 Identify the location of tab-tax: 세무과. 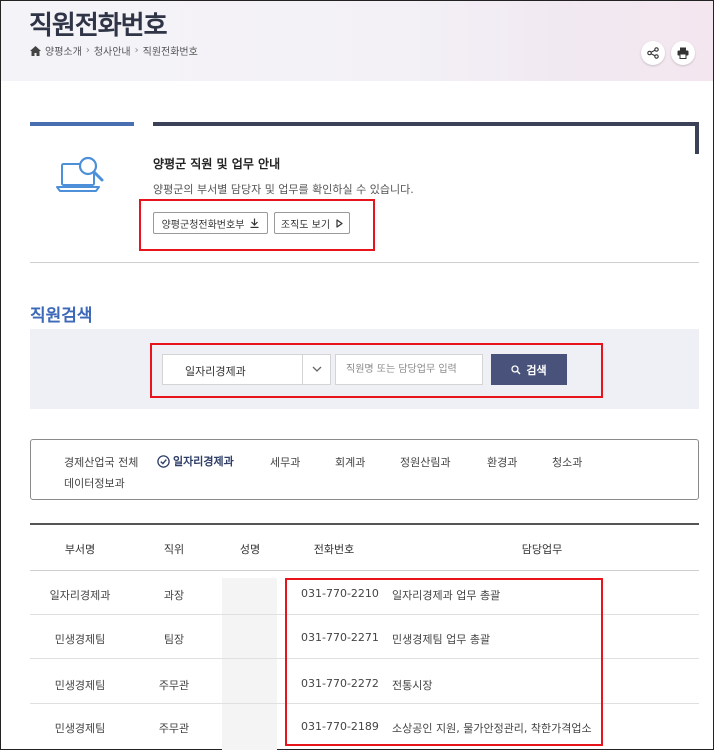
(285, 462).